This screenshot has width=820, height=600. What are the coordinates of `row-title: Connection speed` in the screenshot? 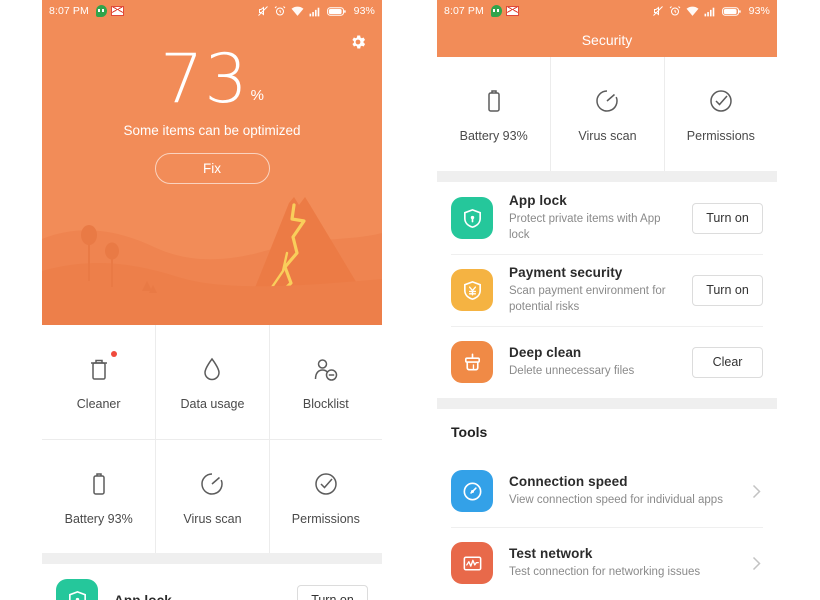 It's located at (568, 481).